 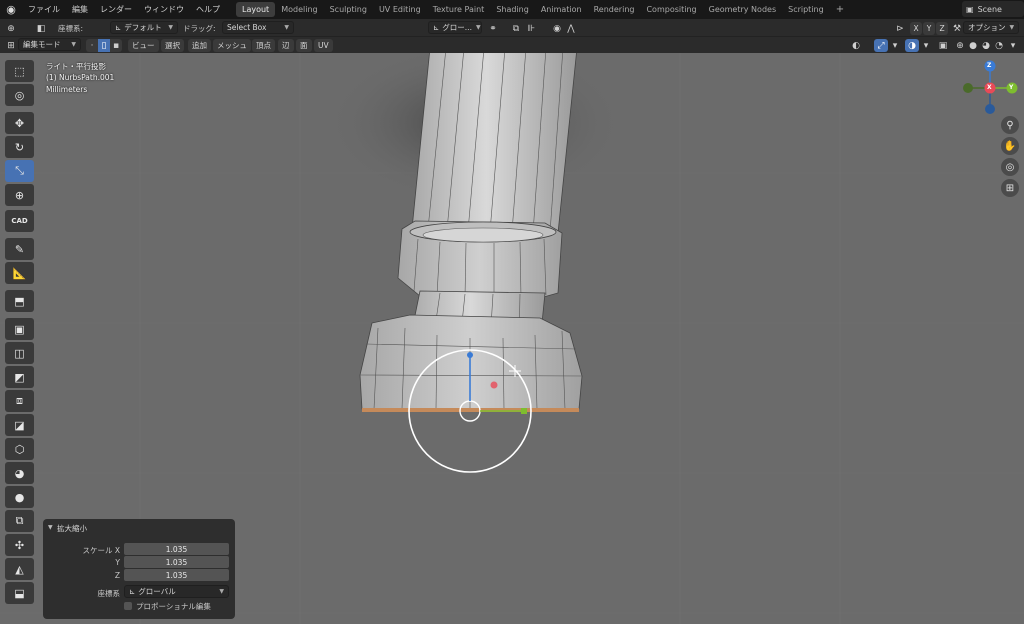 I want to click on cursor-tool: ◎, so click(x=19, y=95).